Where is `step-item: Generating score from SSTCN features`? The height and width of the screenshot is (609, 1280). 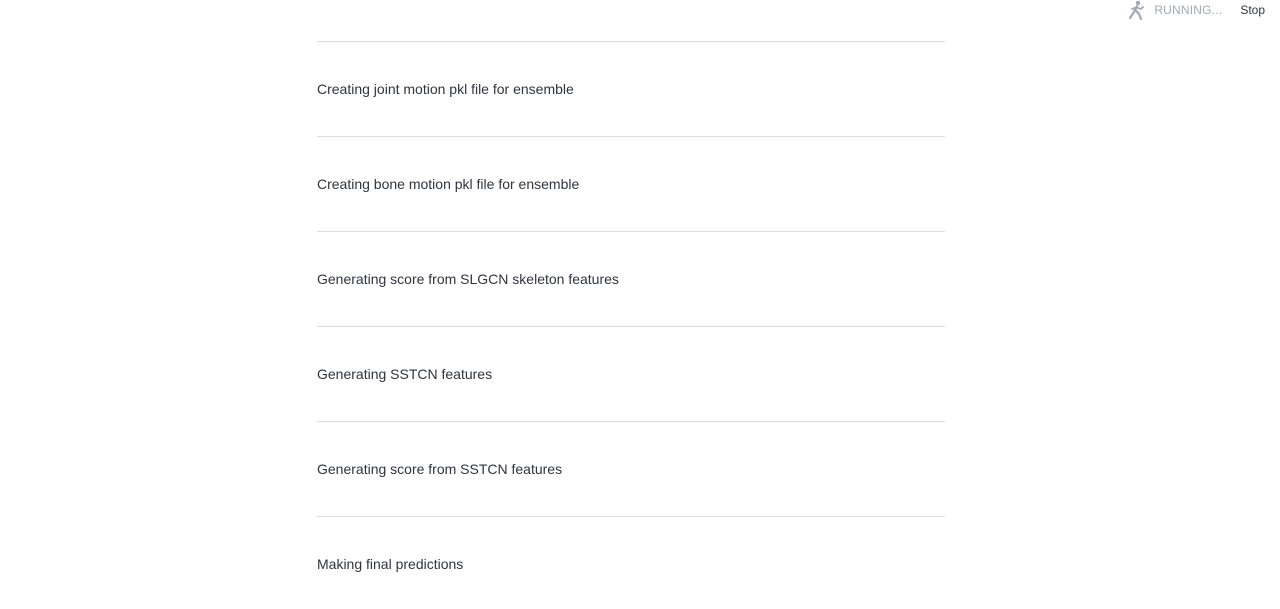 step-item: Generating score from SSTCN features is located at coordinates (631, 468).